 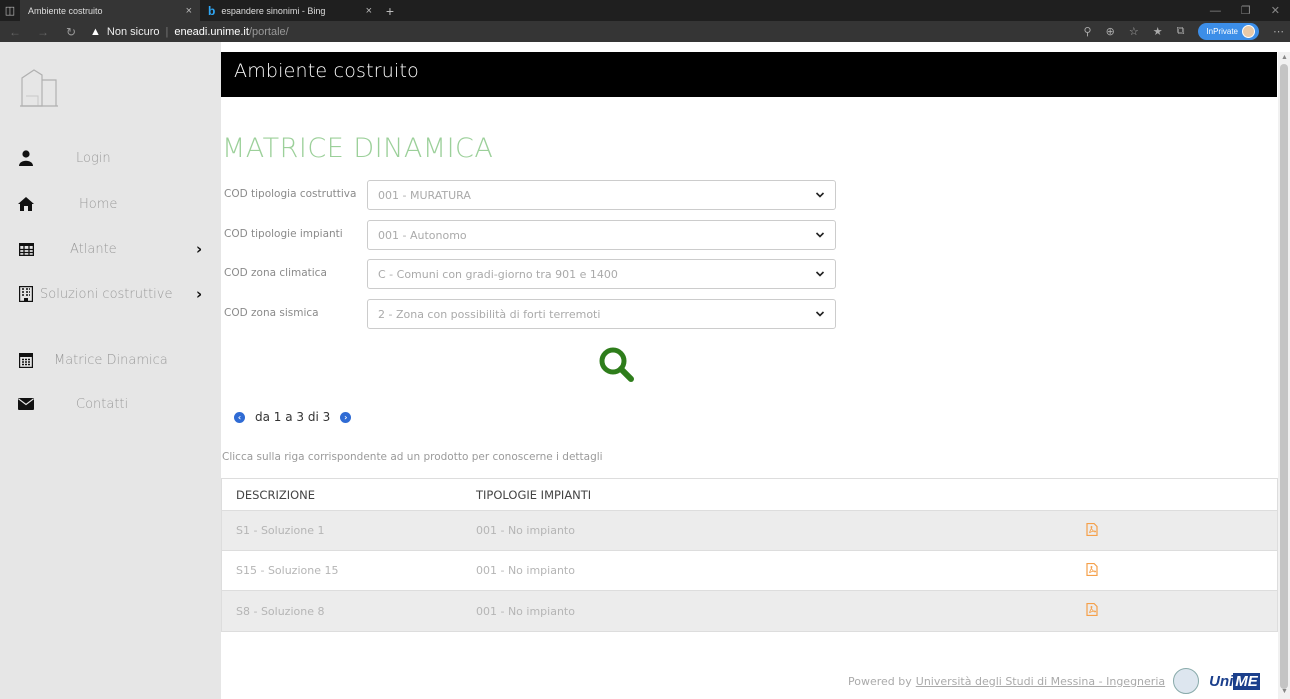 What do you see at coordinates (749, 611) in the screenshot?
I see `table-row: S8 - Soluzione 8 001 - No impianto` at bounding box center [749, 611].